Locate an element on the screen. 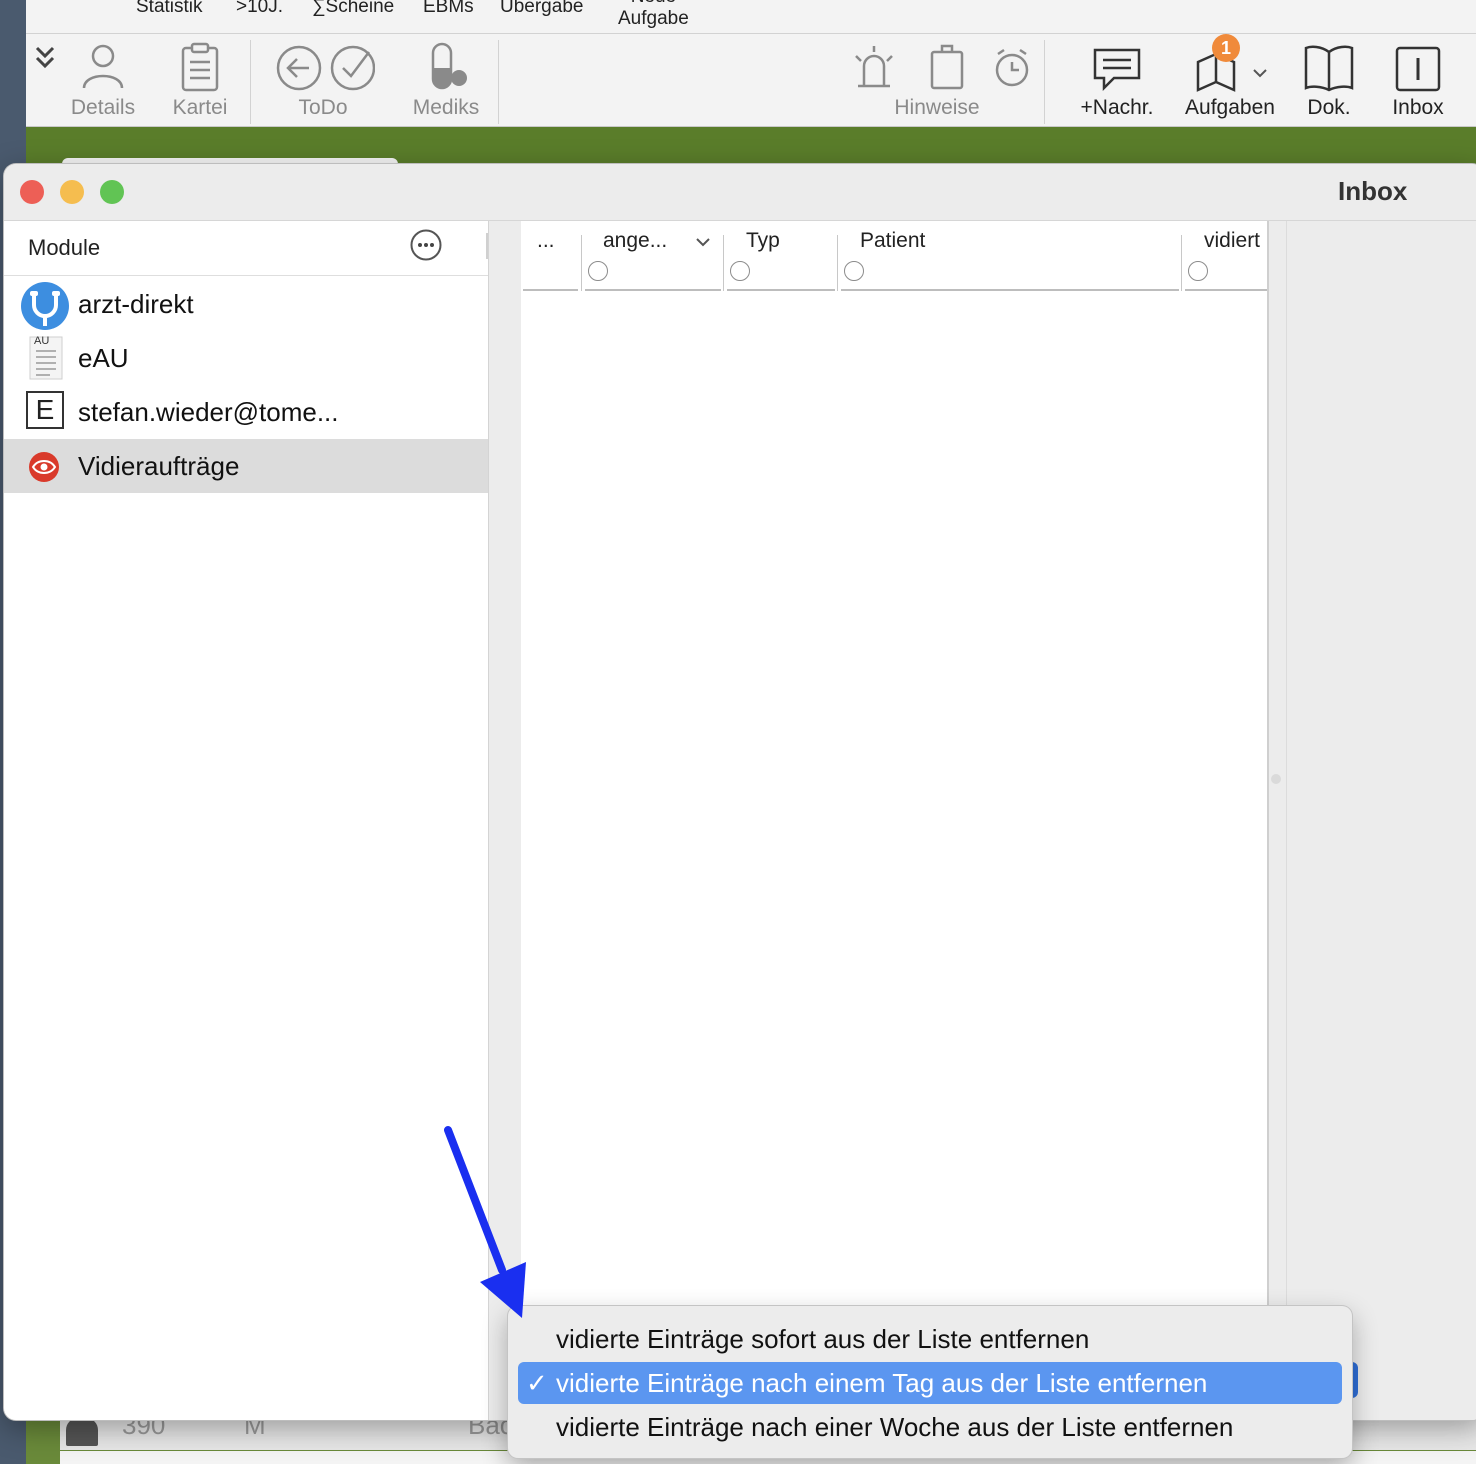 The image size is (1476, 1464). sidebar-item-label: arzt-direkt is located at coordinates (136, 304).